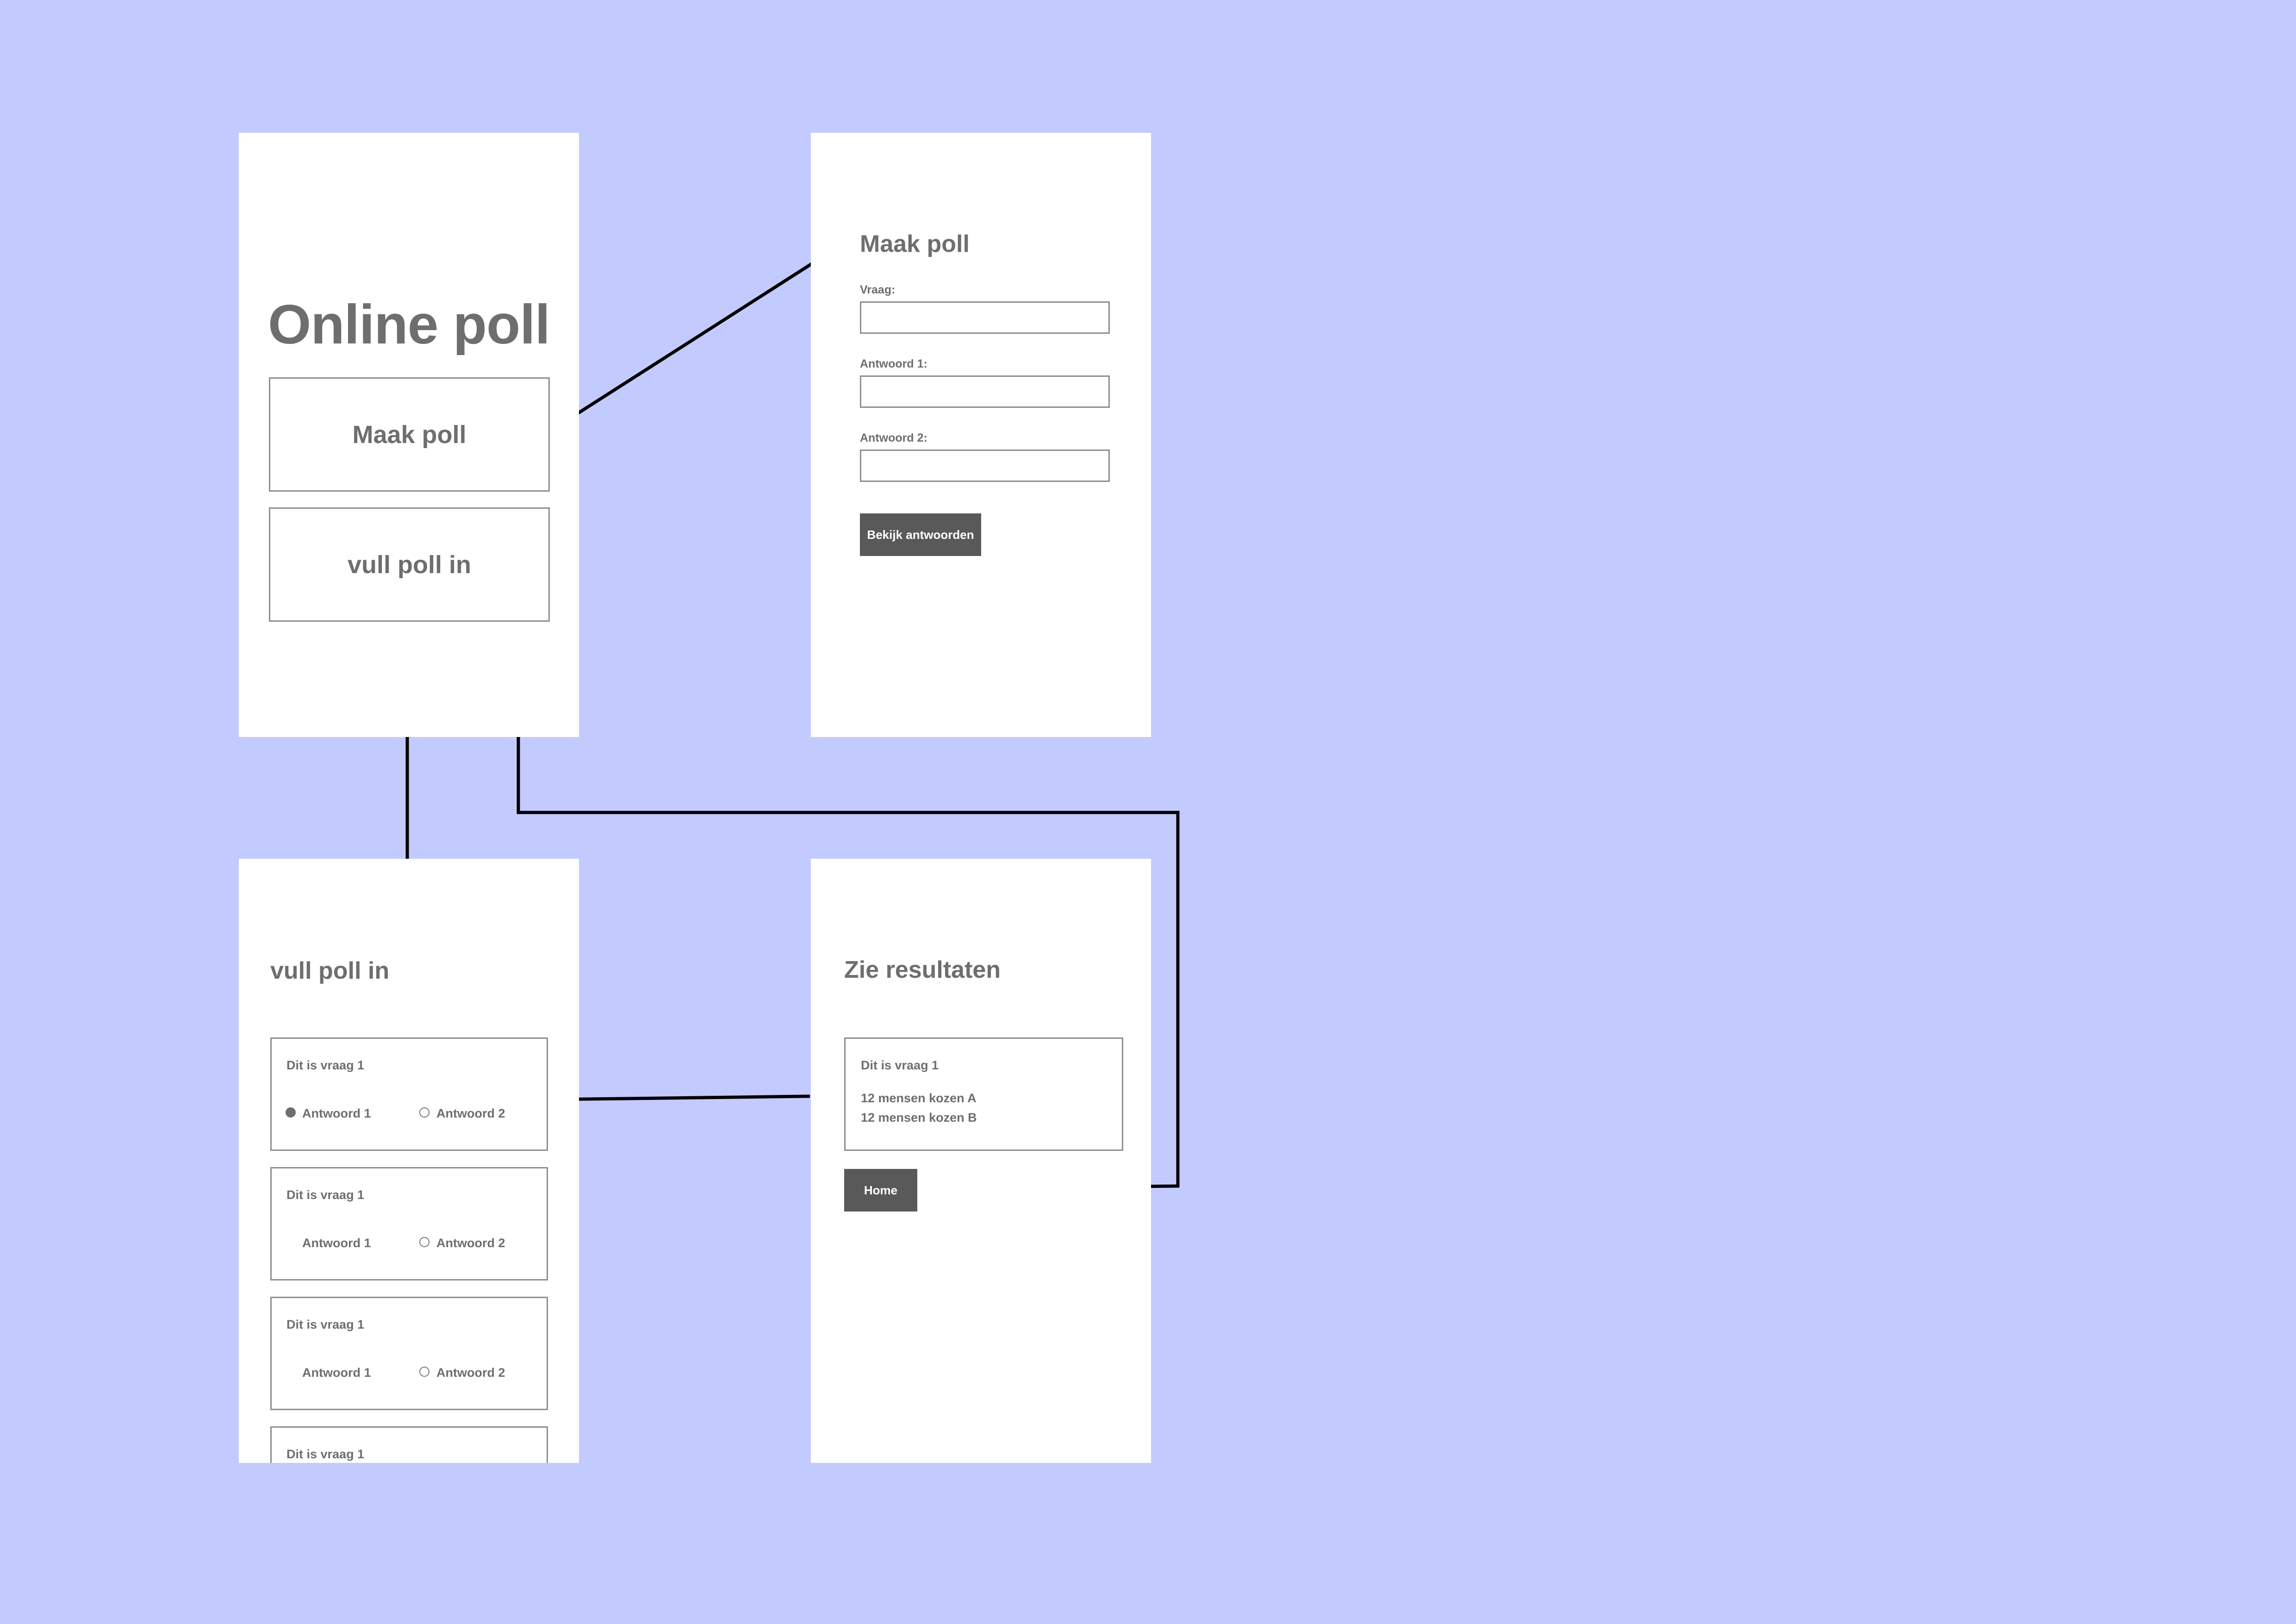  What do you see at coordinates (893, 363) in the screenshot?
I see `answer1-label: Antwoord 1:` at bounding box center [893, 363].